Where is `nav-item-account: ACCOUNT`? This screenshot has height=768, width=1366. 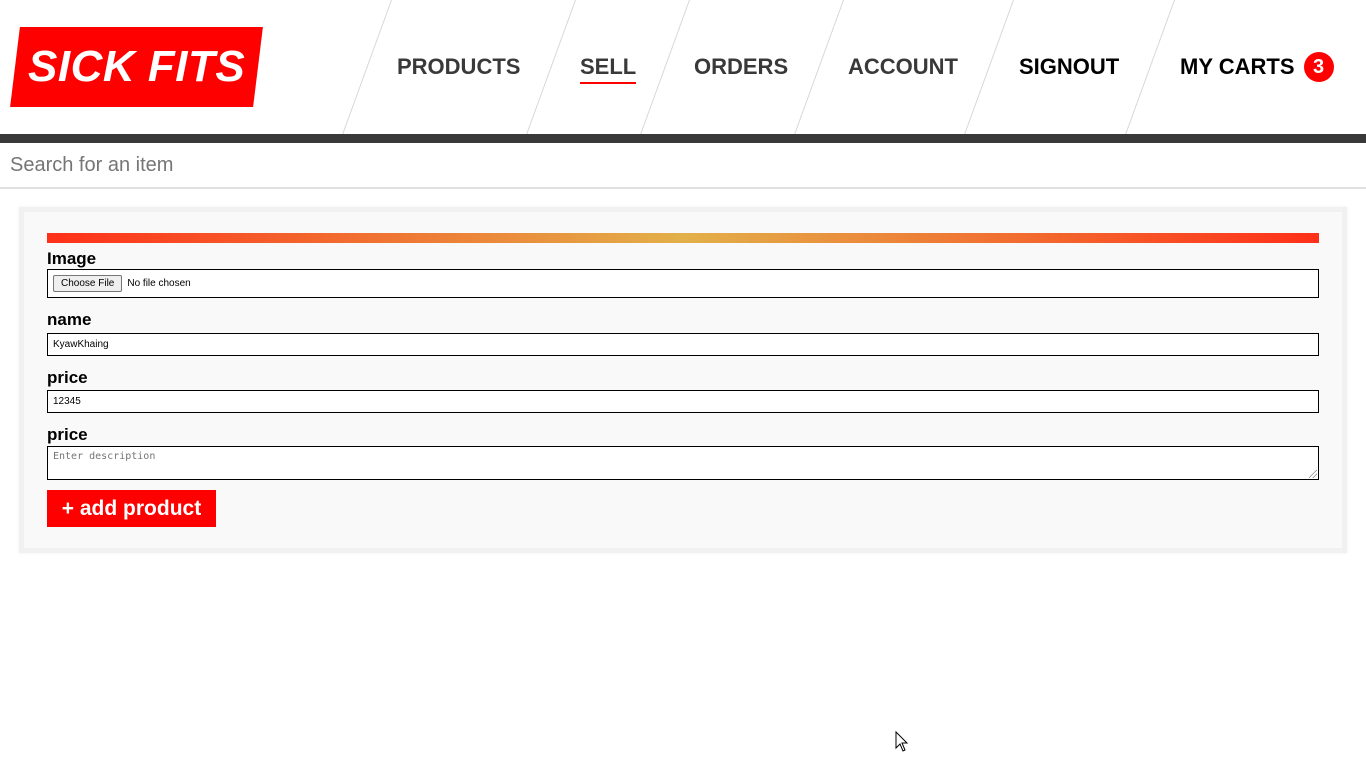
nav-item-account: ACCOUNT is located at coordinates (903, 67).